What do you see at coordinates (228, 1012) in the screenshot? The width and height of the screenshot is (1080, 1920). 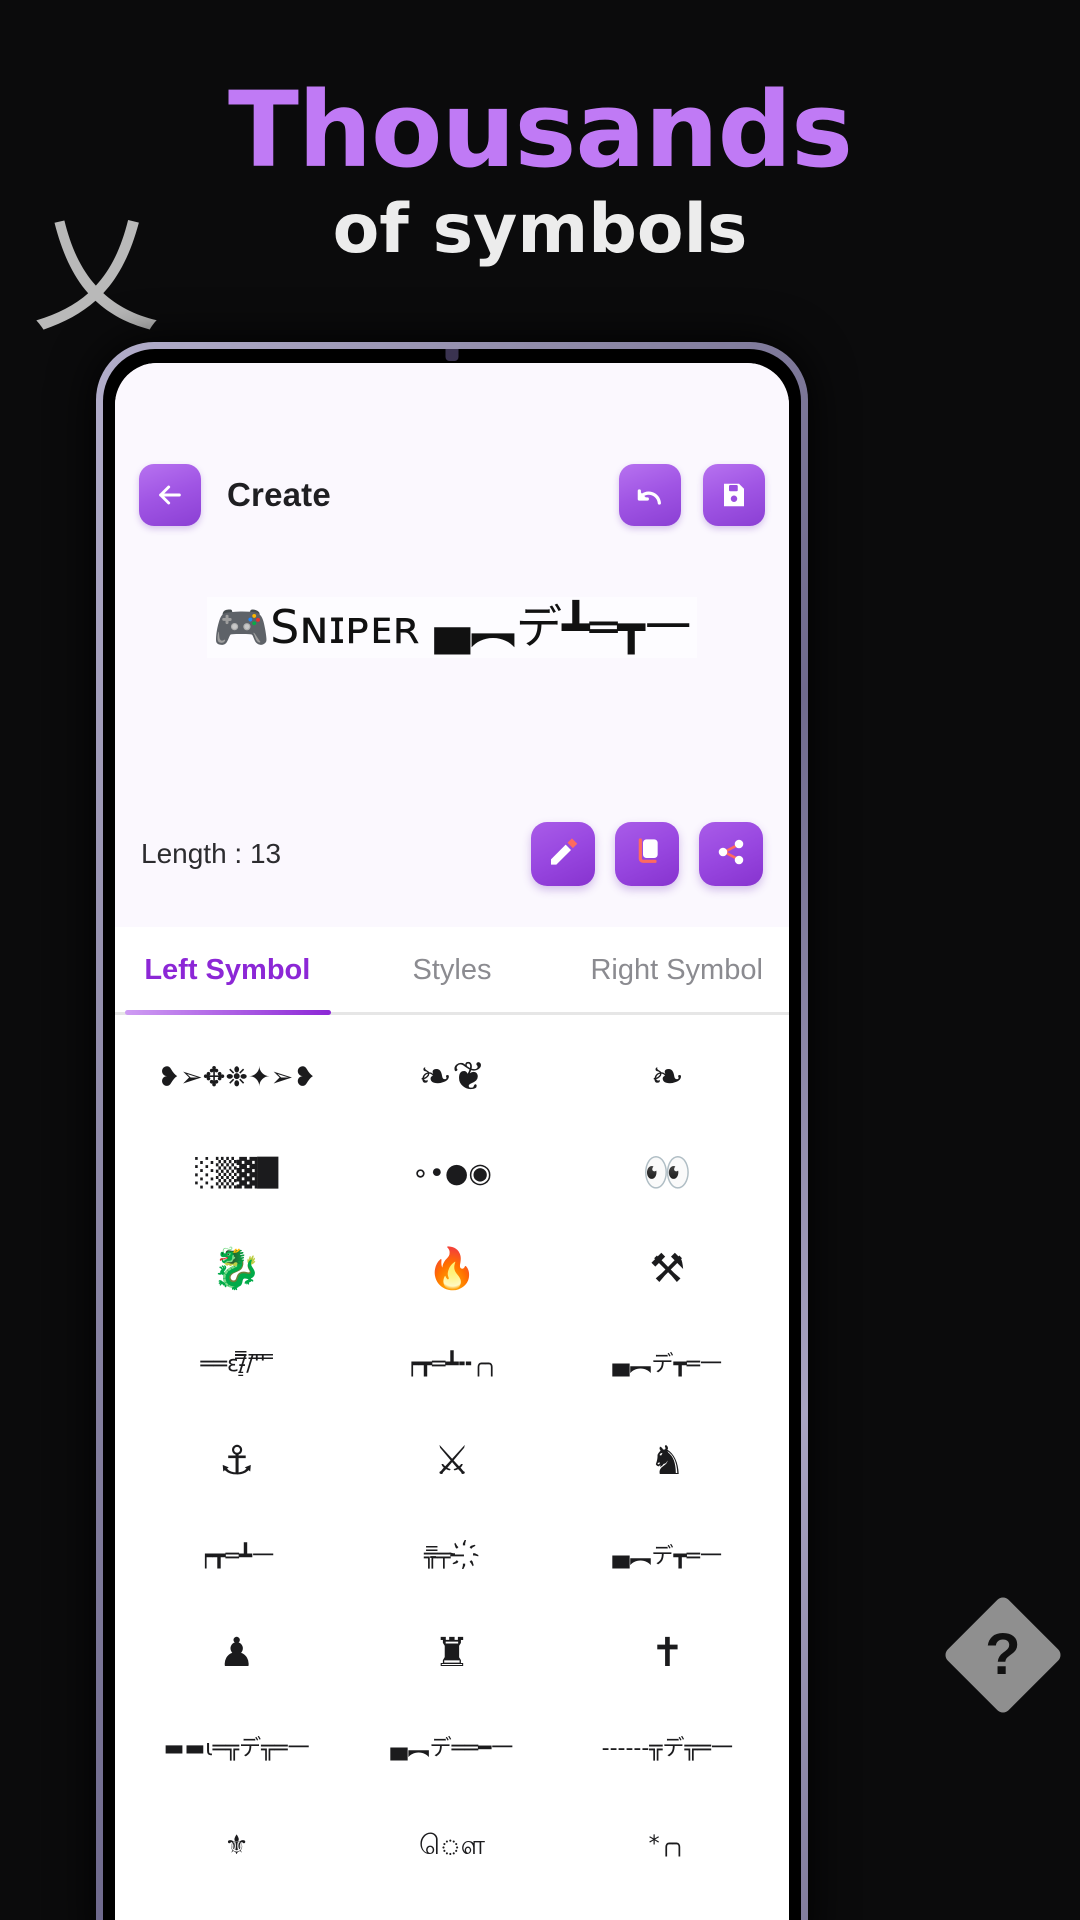 I see `tab-active-indicator` at bounding box center [228, 1012].